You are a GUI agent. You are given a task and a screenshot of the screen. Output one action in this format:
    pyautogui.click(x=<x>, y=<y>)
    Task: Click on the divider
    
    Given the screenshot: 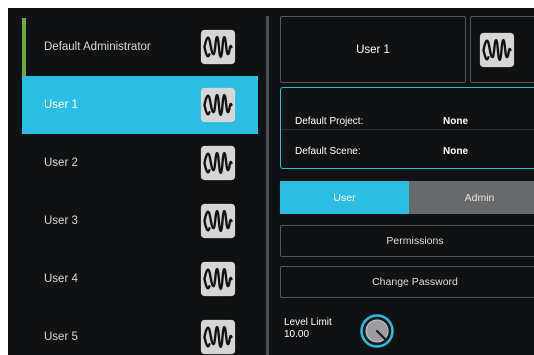 What is the action you would take?
    pyautogui.click(x=407, y=129)
    